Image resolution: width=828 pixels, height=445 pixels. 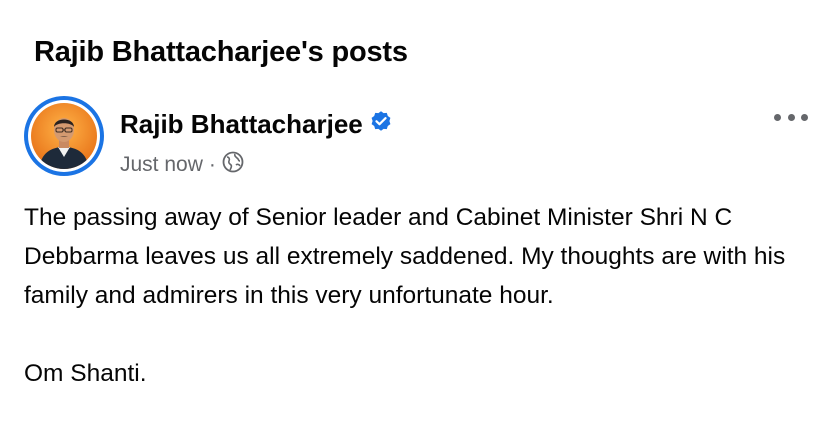 What do you see at coordinates (161, 165) in the screenshot?
I see `post-timestamp: Just now` at bounding box center [161, 165].